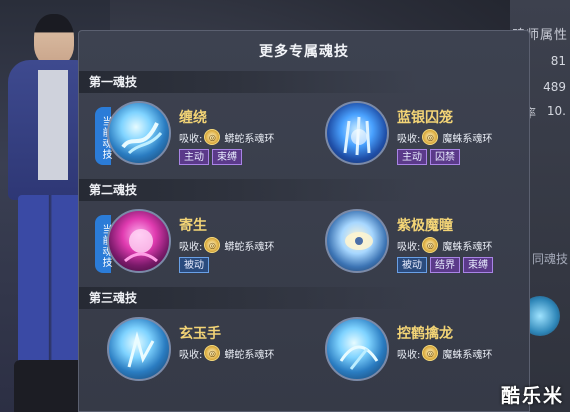  What do you see at coordinates (210, 157) in the screenshot?
I see `skill-tags: 主动 束缚` at bounding box center [210, 157].